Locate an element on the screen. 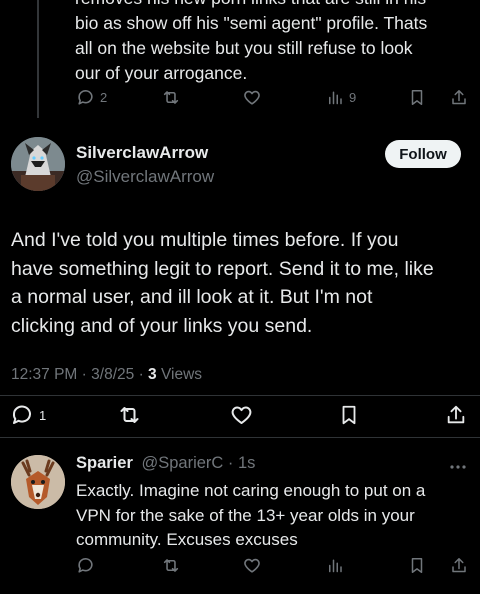  views-count: 3 is located at coordinates (152, 374).